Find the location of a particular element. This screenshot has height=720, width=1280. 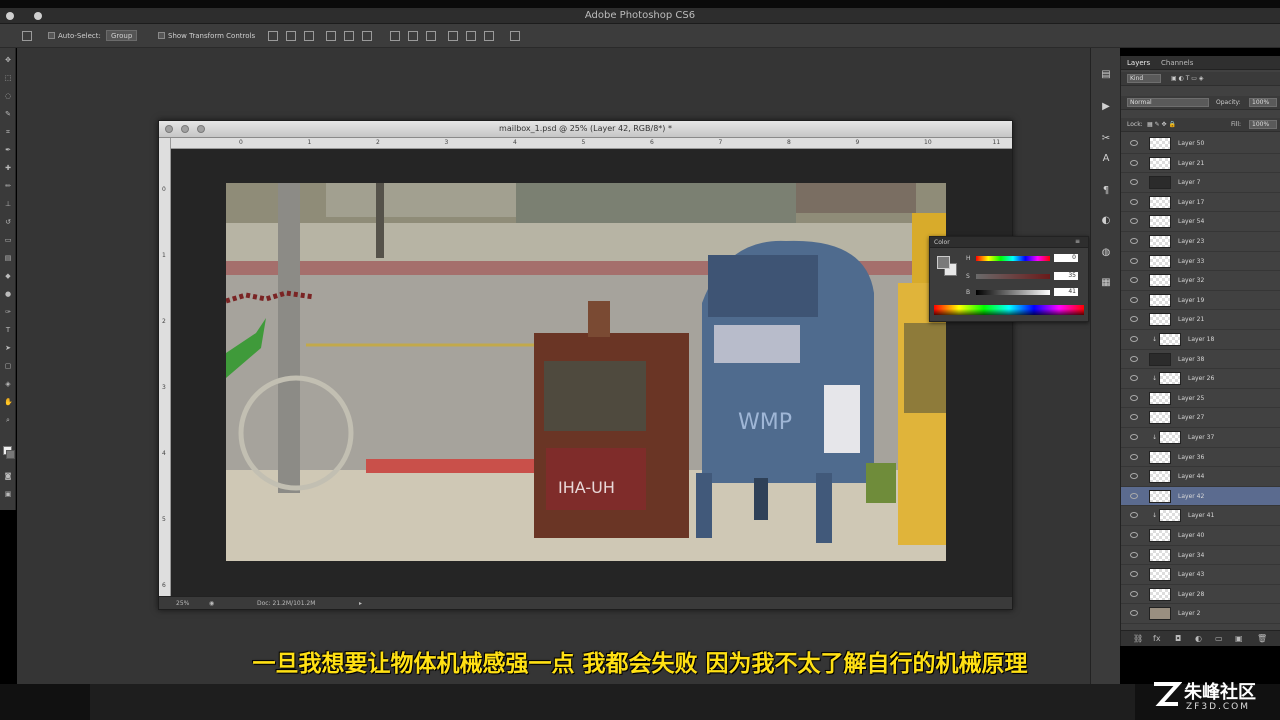

layer-row: ↓ Layer 26 is located at coordinates (1200, 379).